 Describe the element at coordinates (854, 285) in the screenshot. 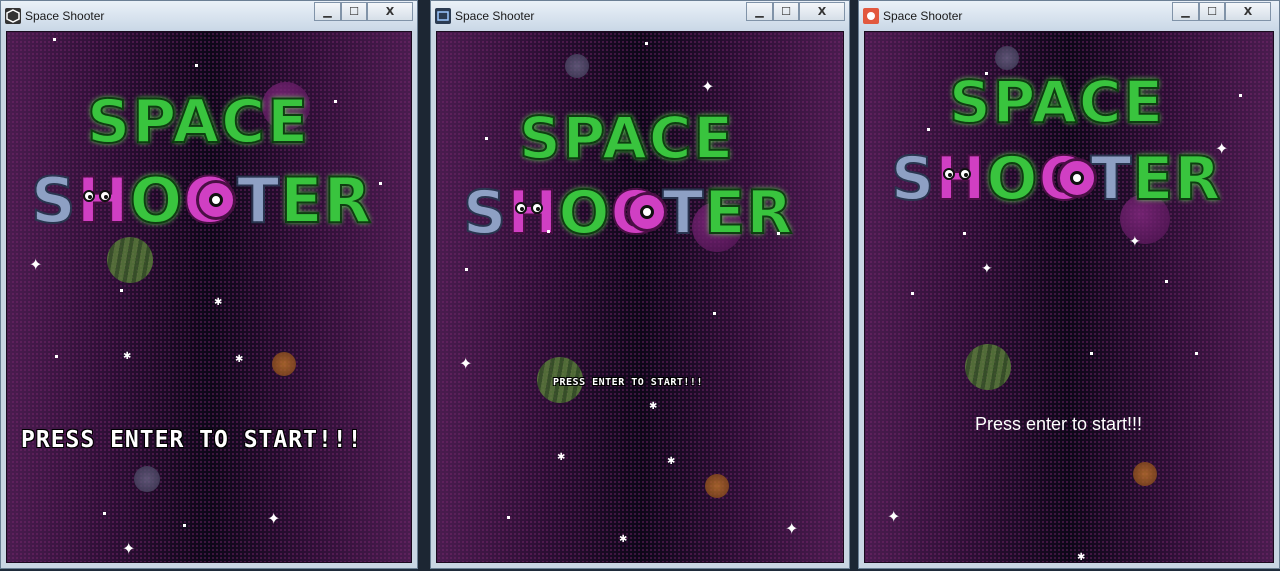

I see `desktop-gap` at that location.